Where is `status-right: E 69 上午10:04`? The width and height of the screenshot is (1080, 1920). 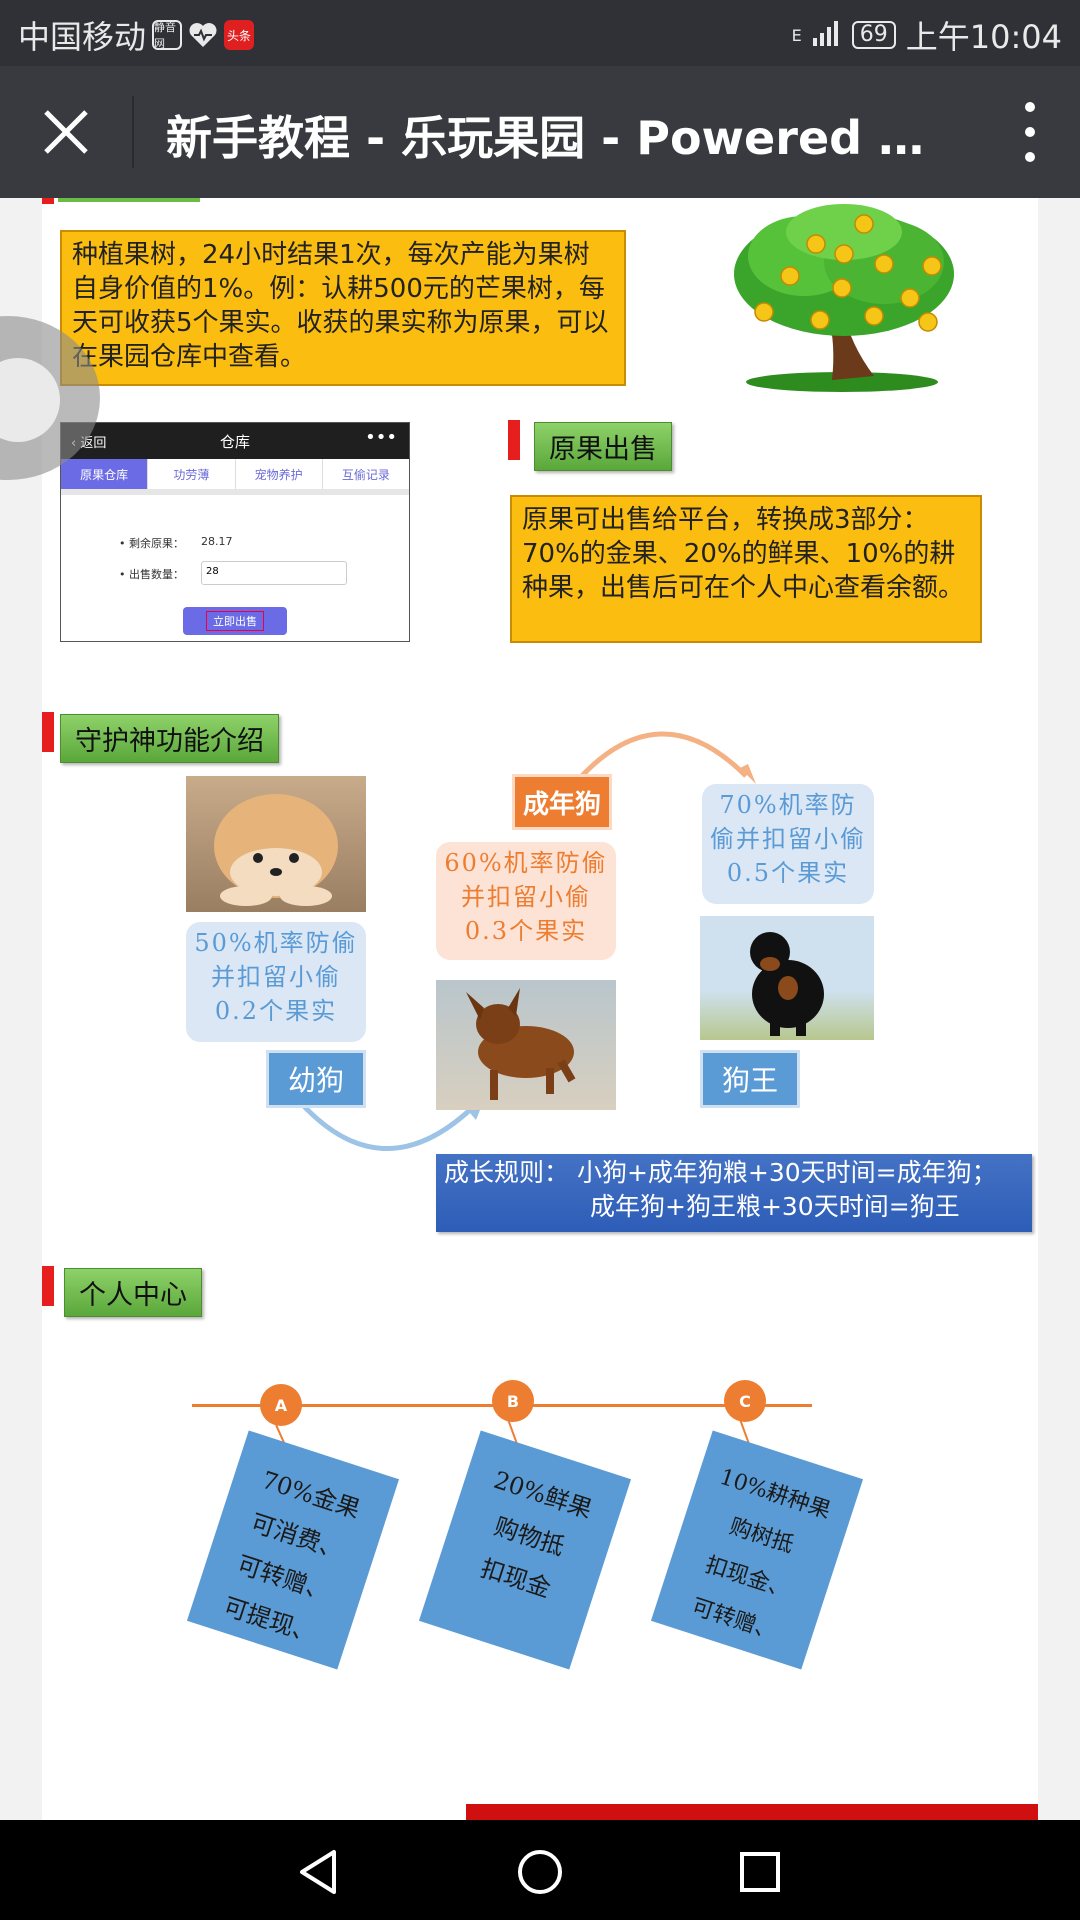
status-right: E 69 上午10:04 is located at coordinates (927, 35).